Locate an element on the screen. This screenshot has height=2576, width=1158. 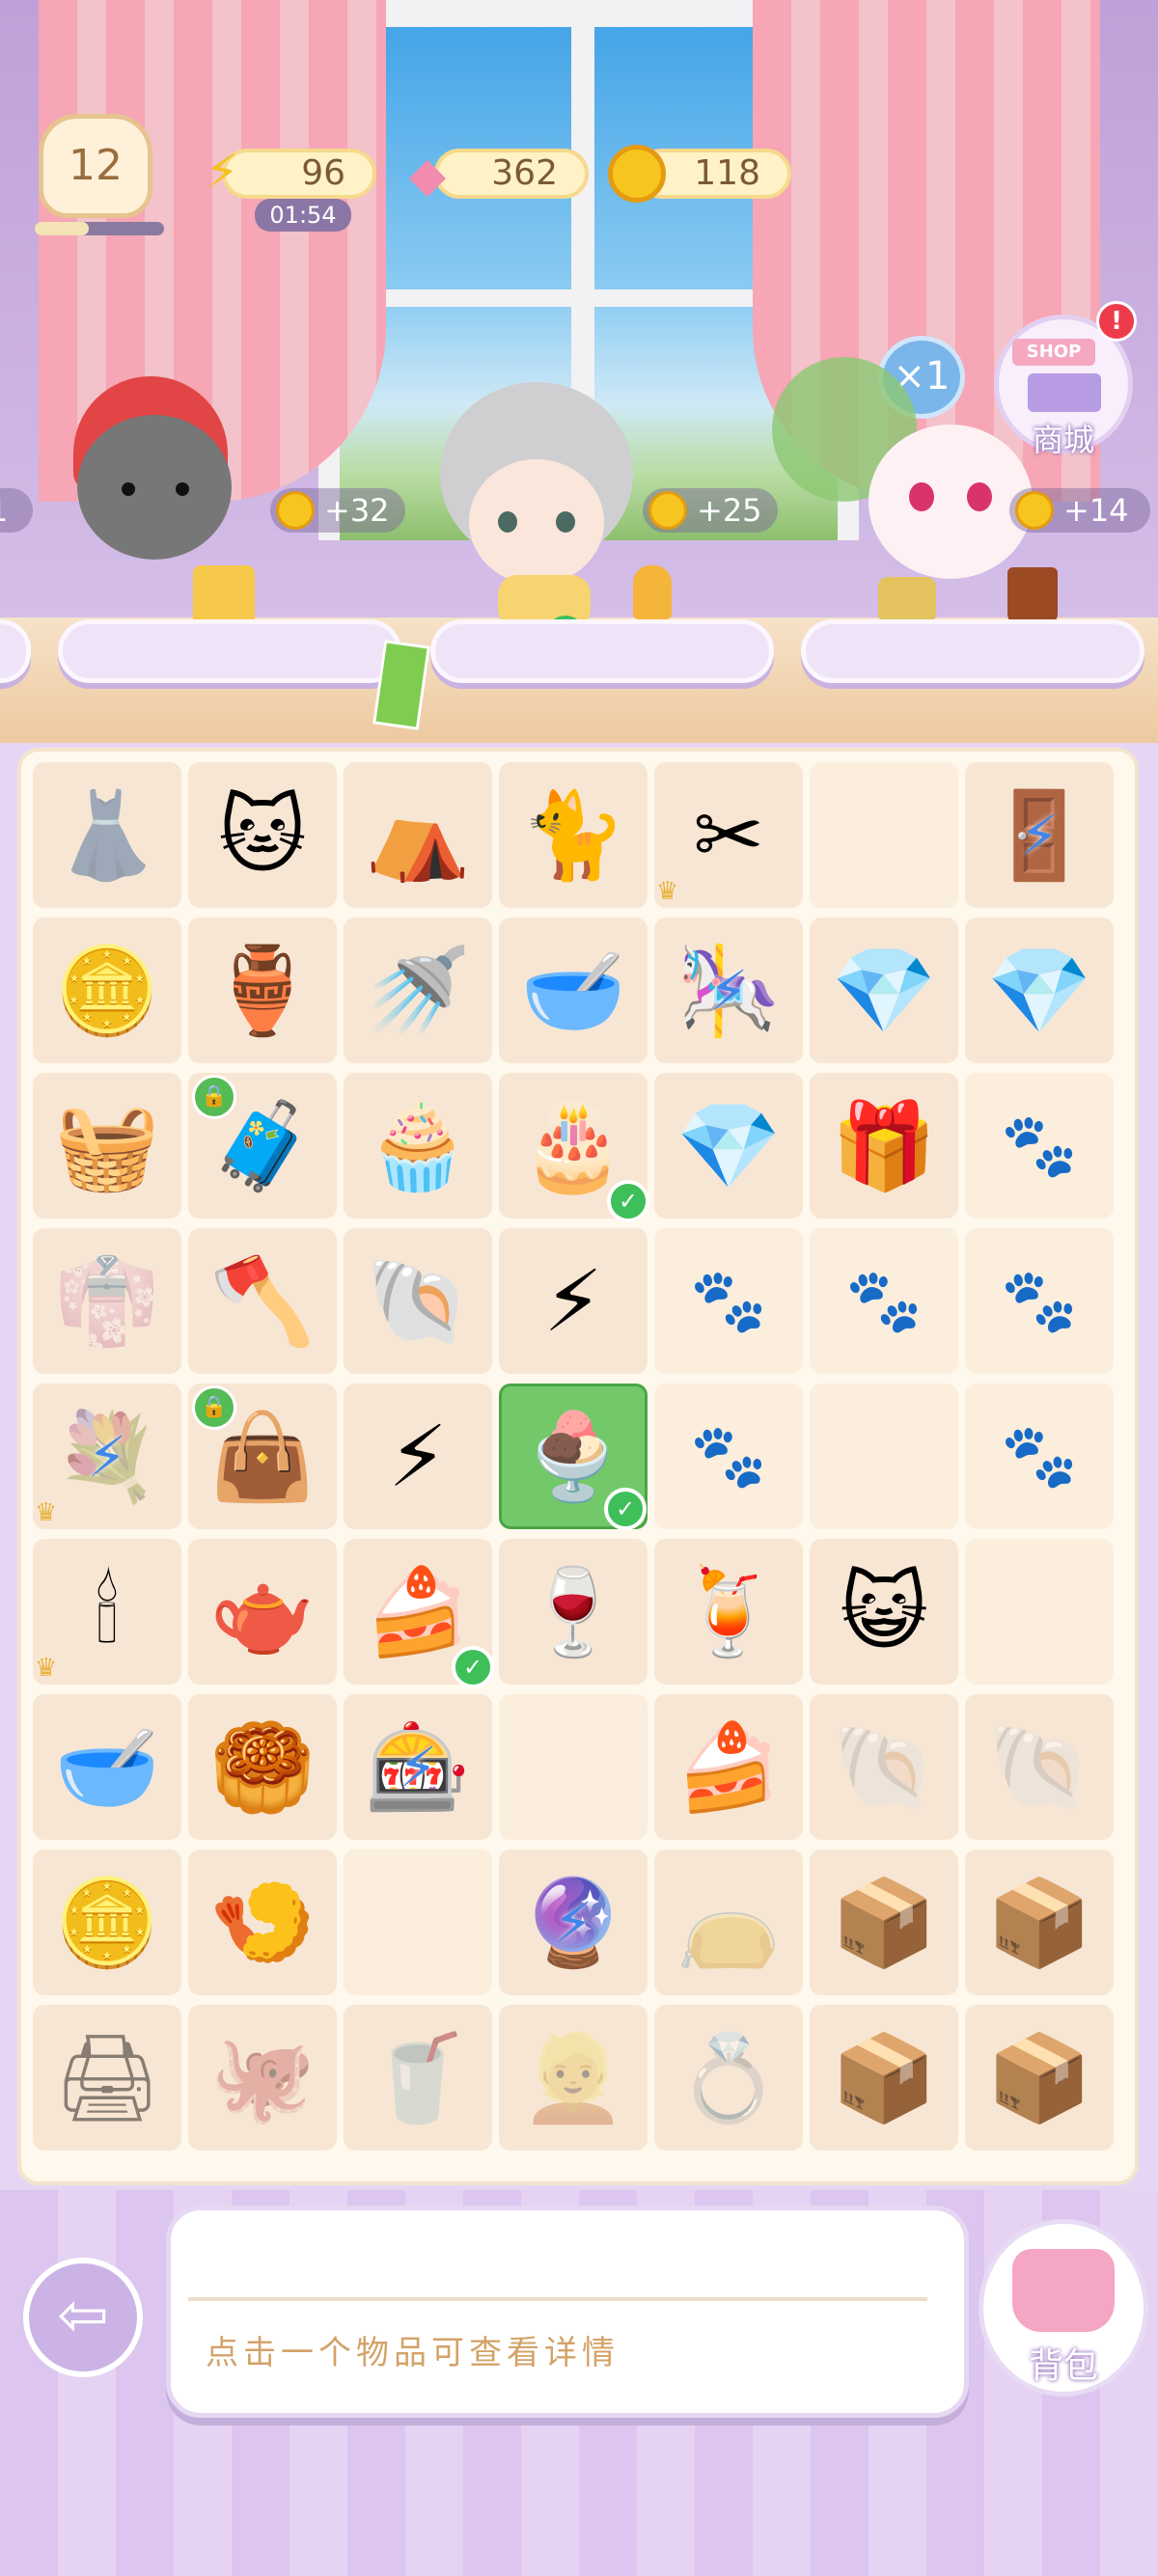
board-item-pastry: 🥮 is located at coordinates (262, 1767).